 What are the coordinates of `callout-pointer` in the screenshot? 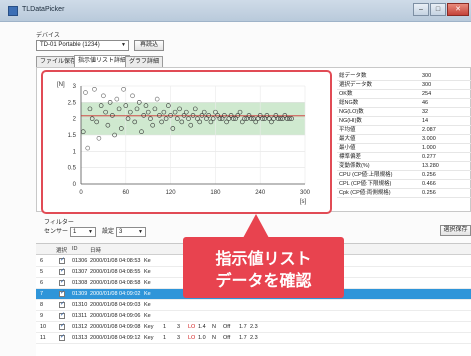 It's located at (256, 226).